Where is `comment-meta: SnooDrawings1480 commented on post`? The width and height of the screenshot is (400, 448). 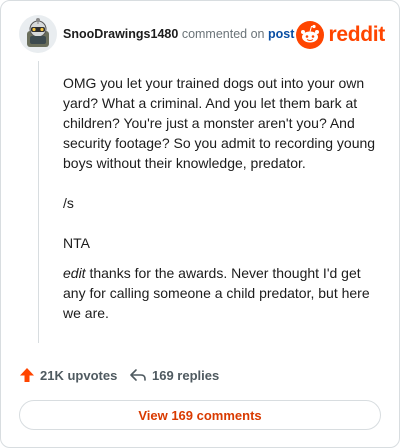 comment-meta: SnooDrawings1480 commented on post is located at coordinates (178, 34).